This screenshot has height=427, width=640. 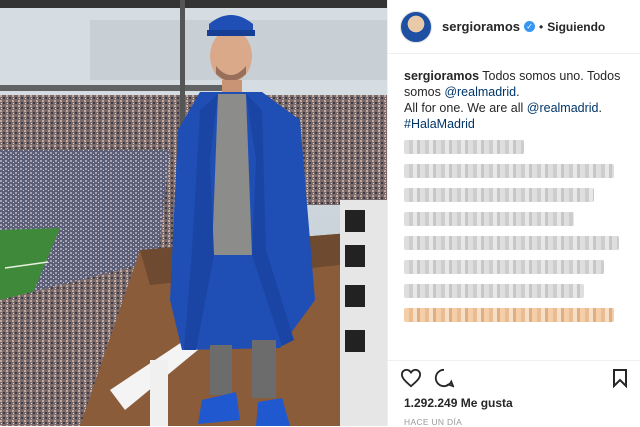 I want to click on heart-icon, so click(x=411, y=380).